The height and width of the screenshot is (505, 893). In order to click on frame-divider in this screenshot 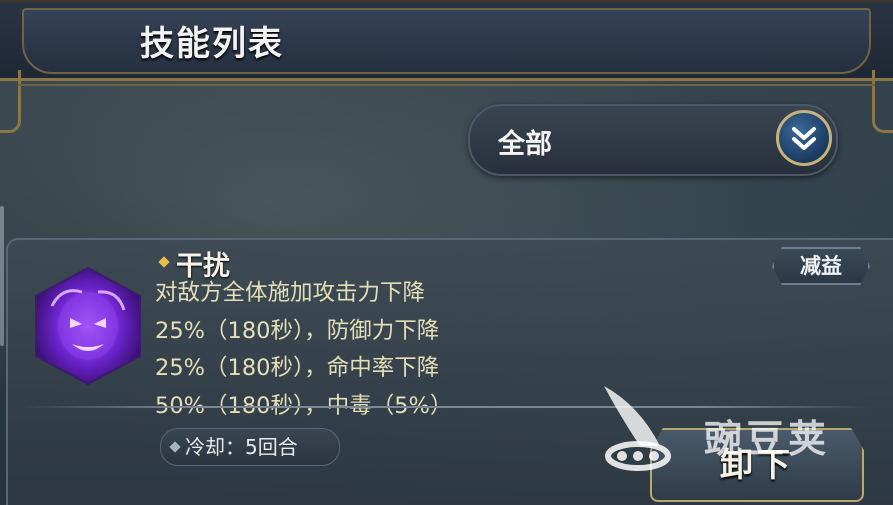, I will do `click(446, 88)`.